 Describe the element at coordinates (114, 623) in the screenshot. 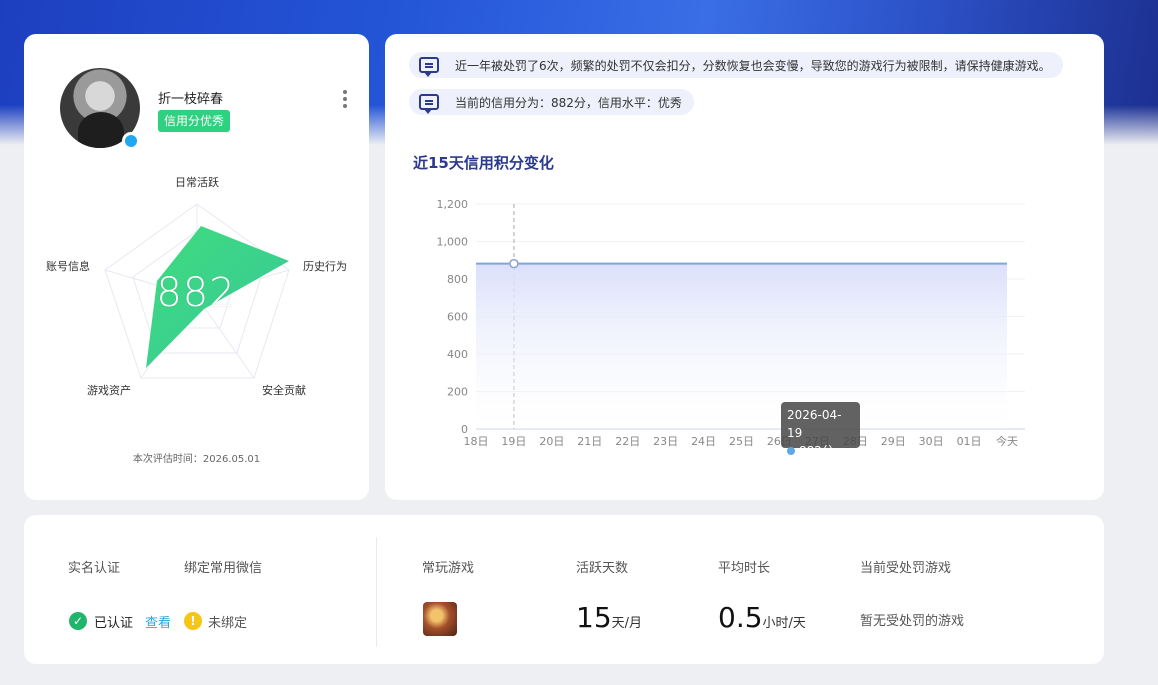

I see `realname-status: 已认证` at that location.